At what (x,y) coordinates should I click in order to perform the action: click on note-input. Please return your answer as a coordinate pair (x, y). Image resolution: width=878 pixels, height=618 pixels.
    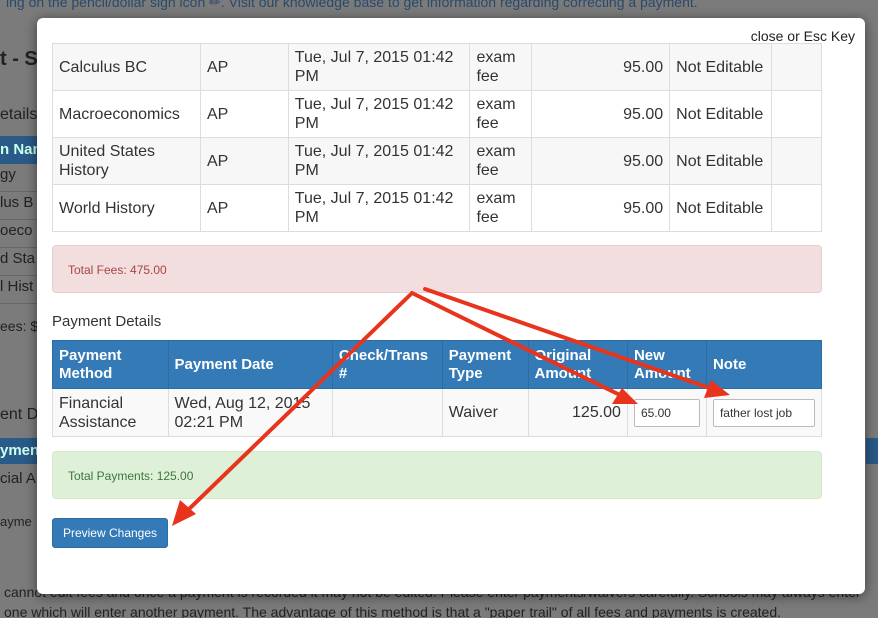
    Looking at the image, I should click on (763, 412).